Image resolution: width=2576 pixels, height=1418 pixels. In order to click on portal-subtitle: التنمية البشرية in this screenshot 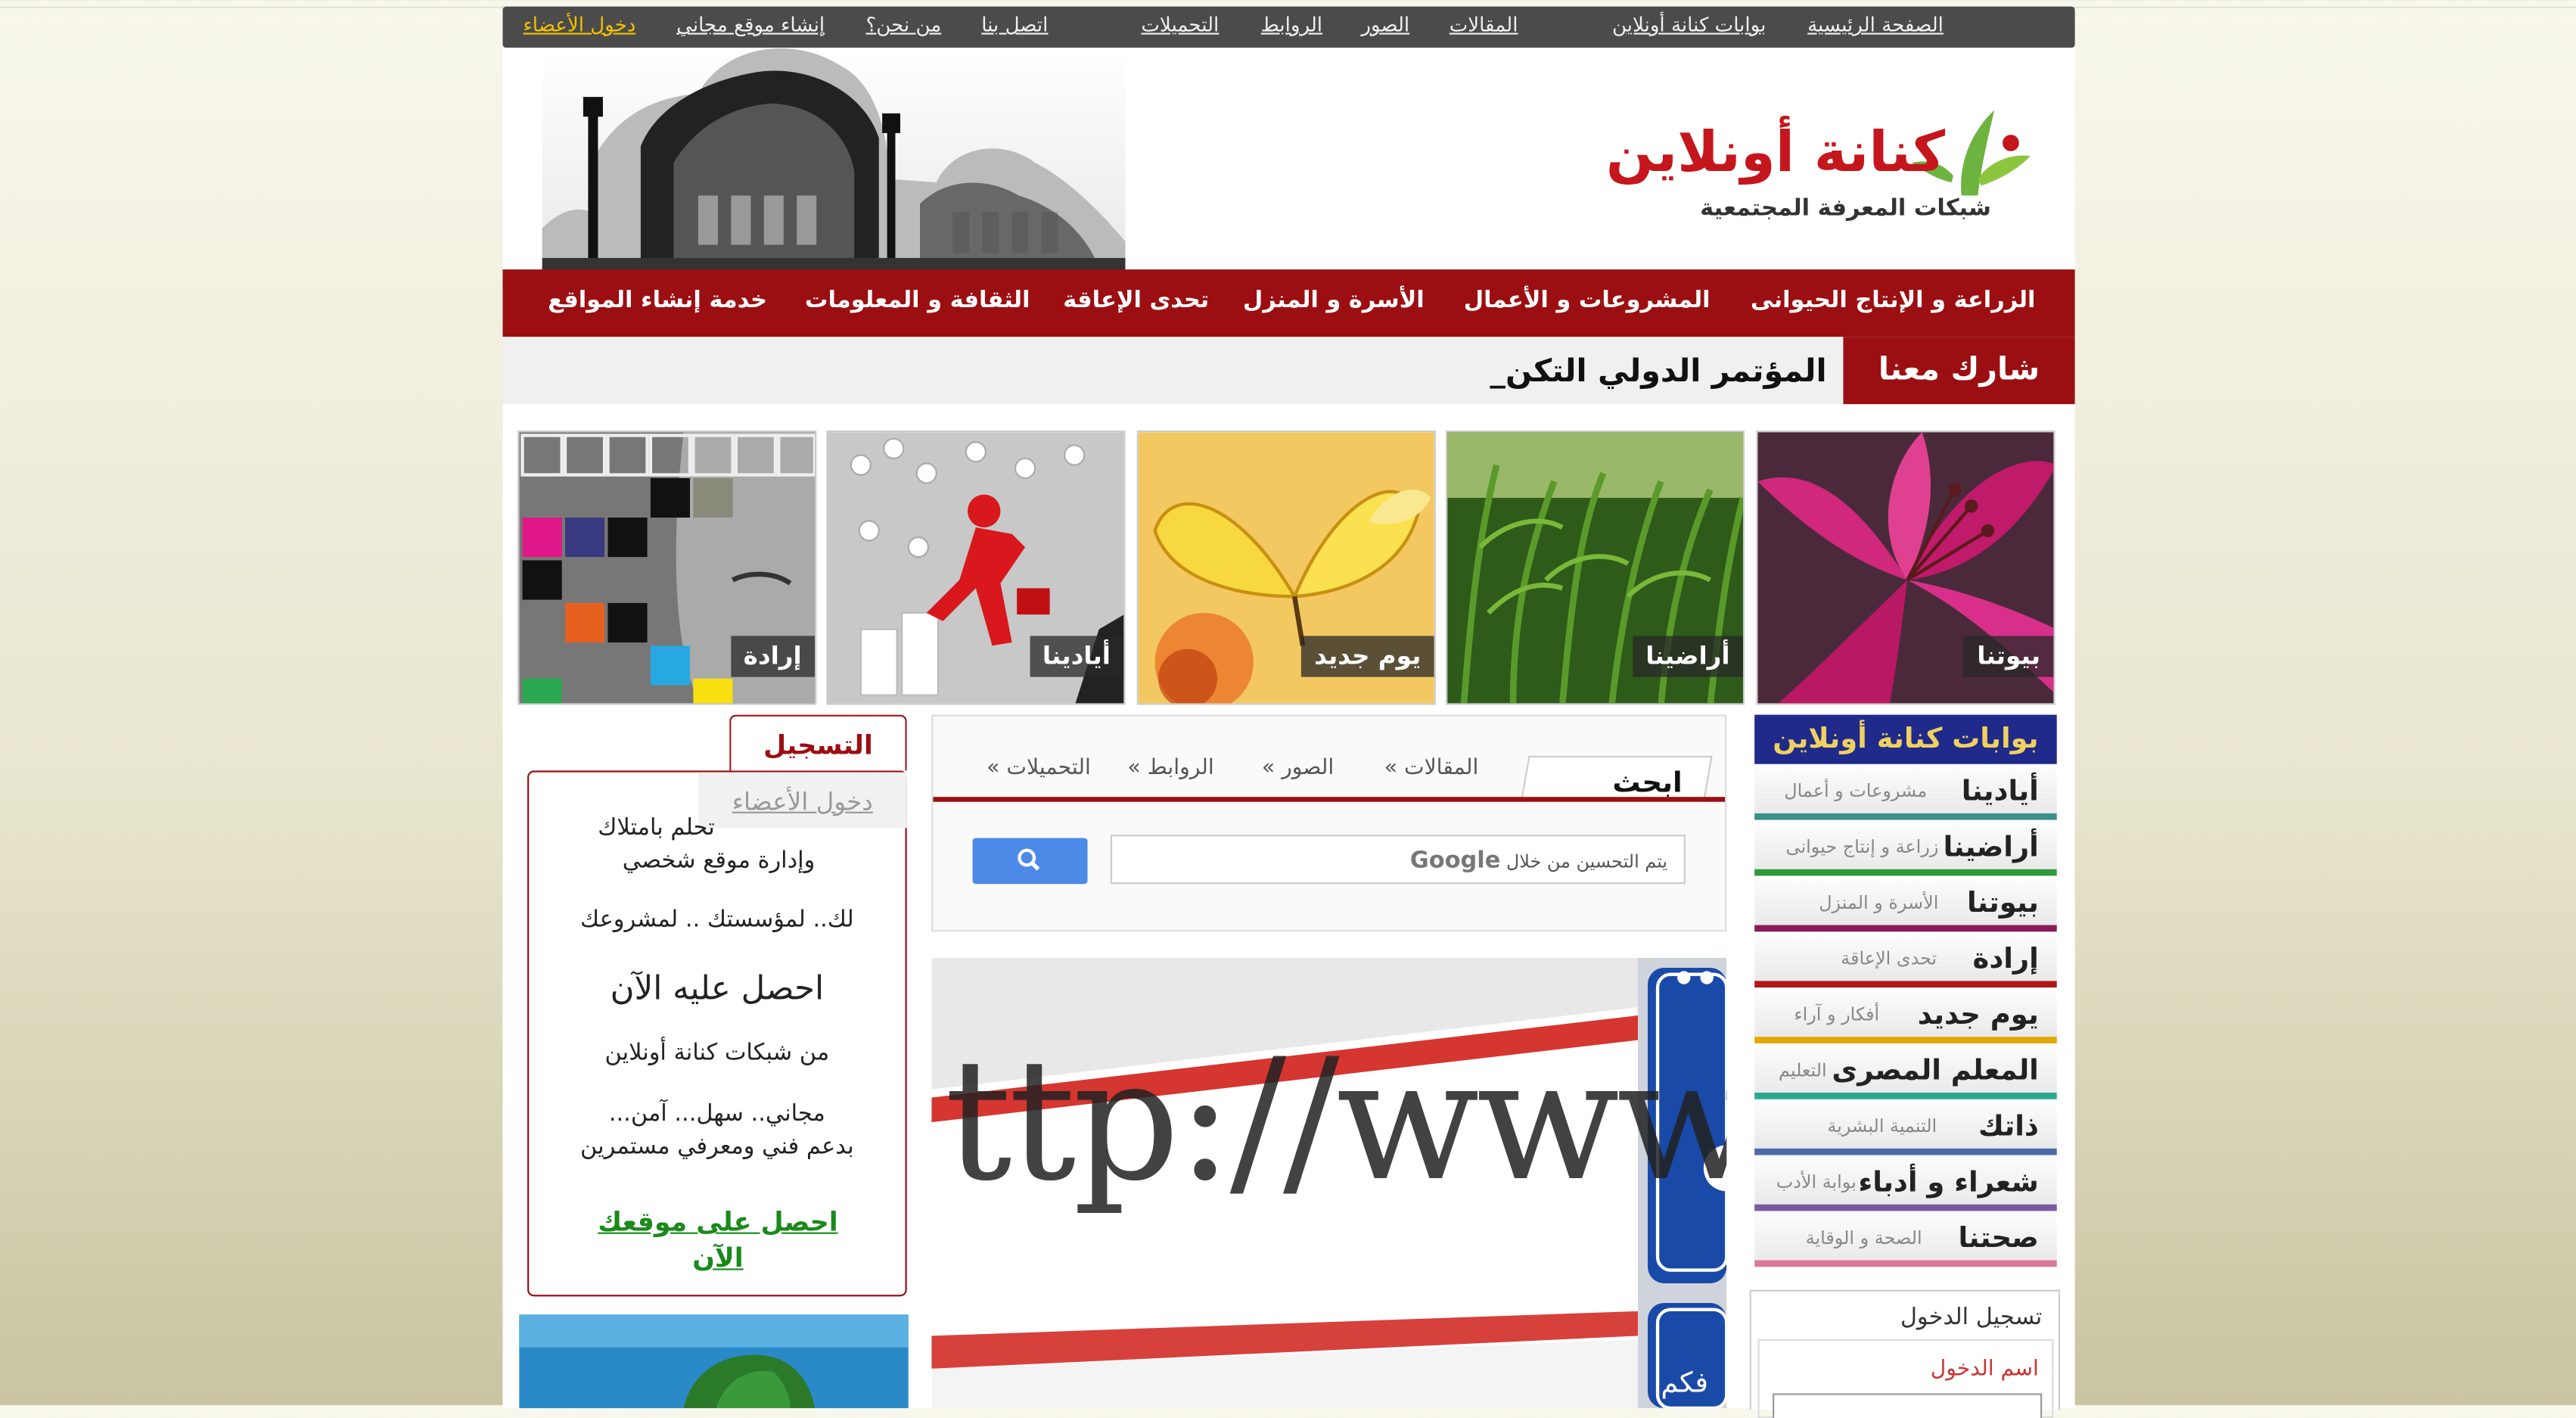, I will do `click(1882, 1126)`.